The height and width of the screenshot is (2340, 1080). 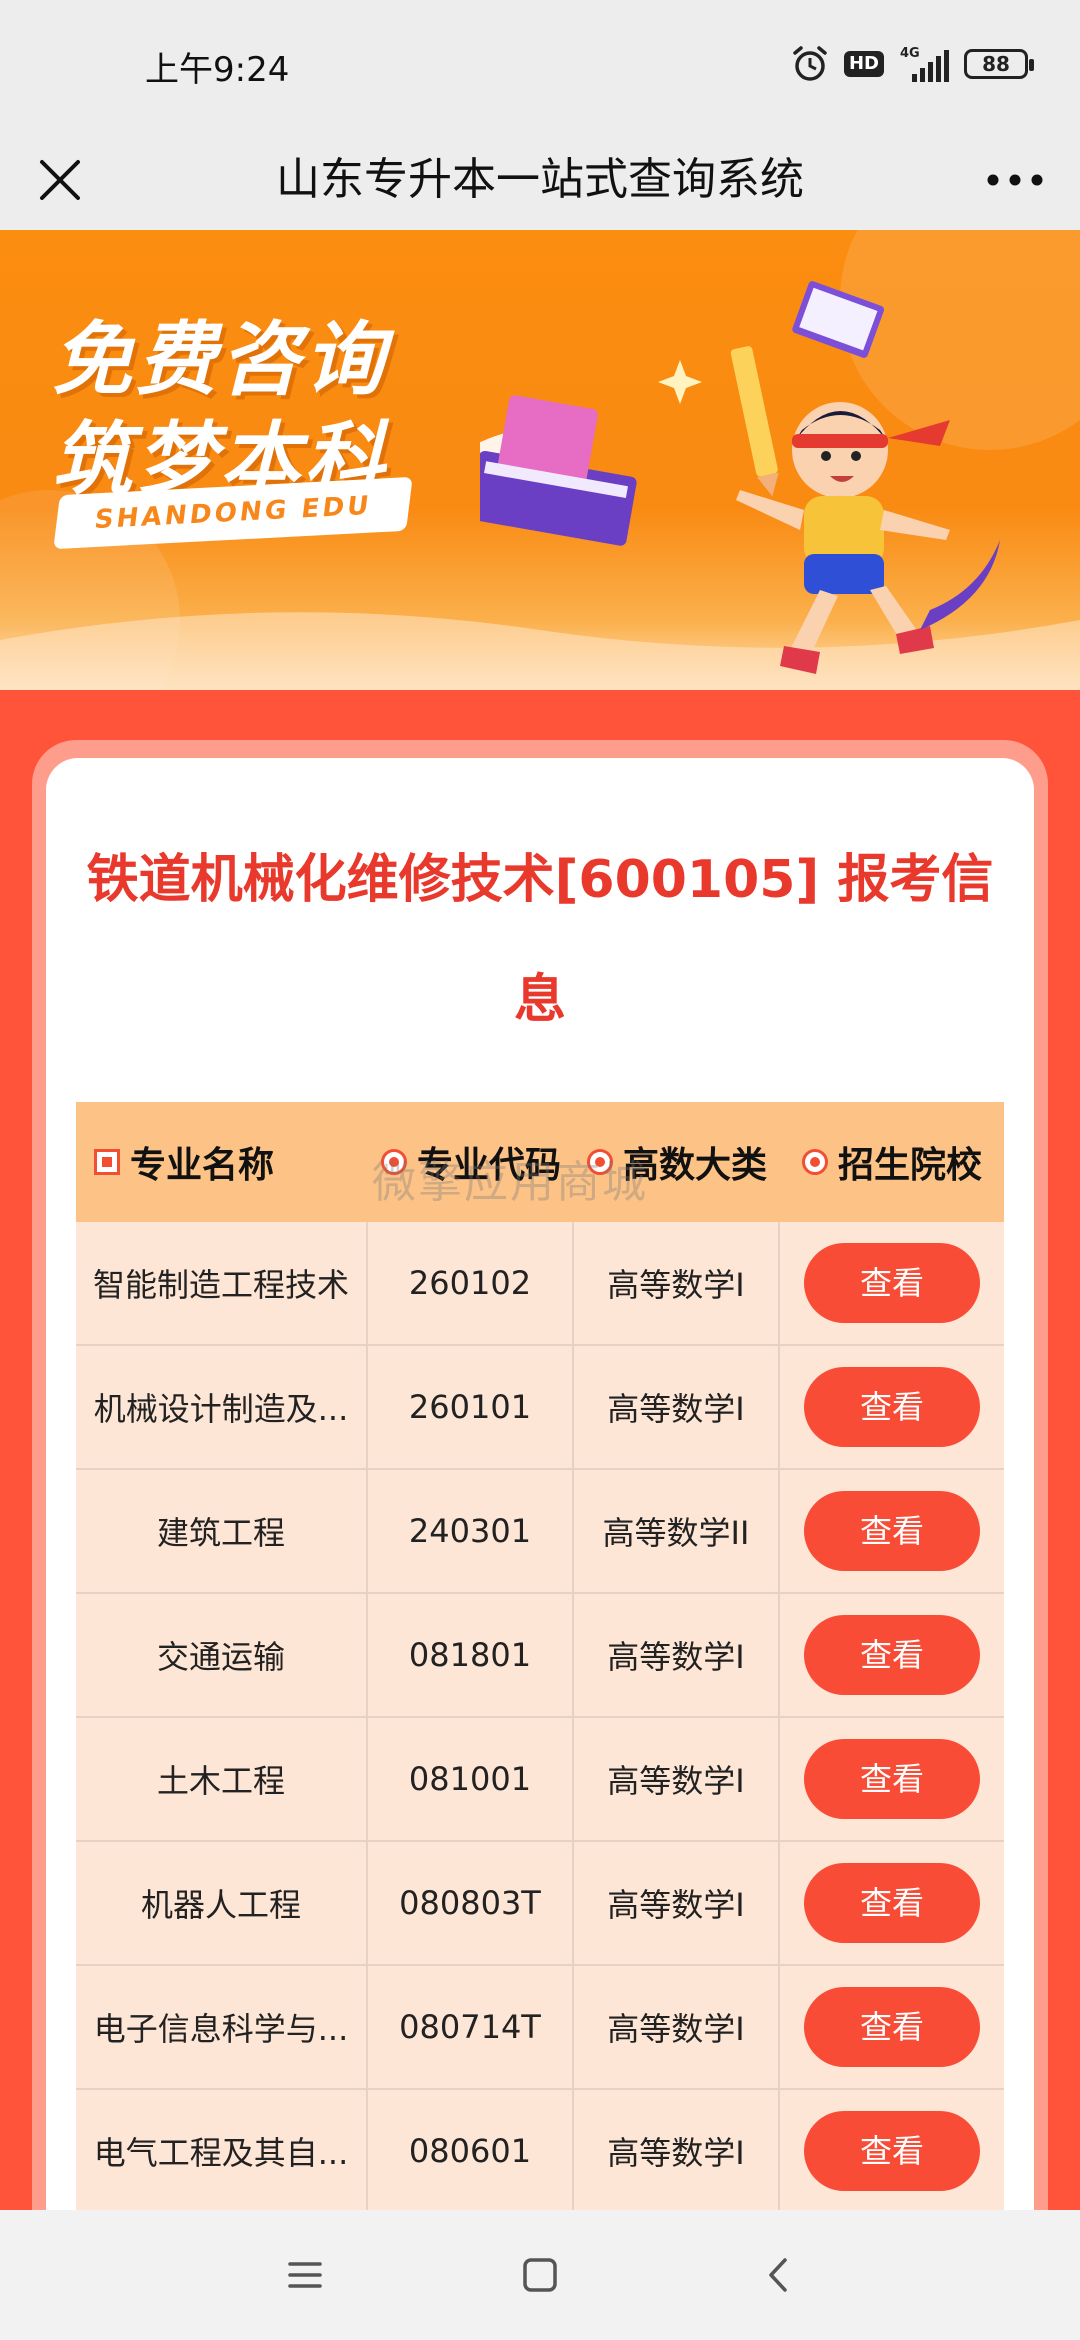 I want to click on signal-icon: 4G, so click(x=924, y=64).